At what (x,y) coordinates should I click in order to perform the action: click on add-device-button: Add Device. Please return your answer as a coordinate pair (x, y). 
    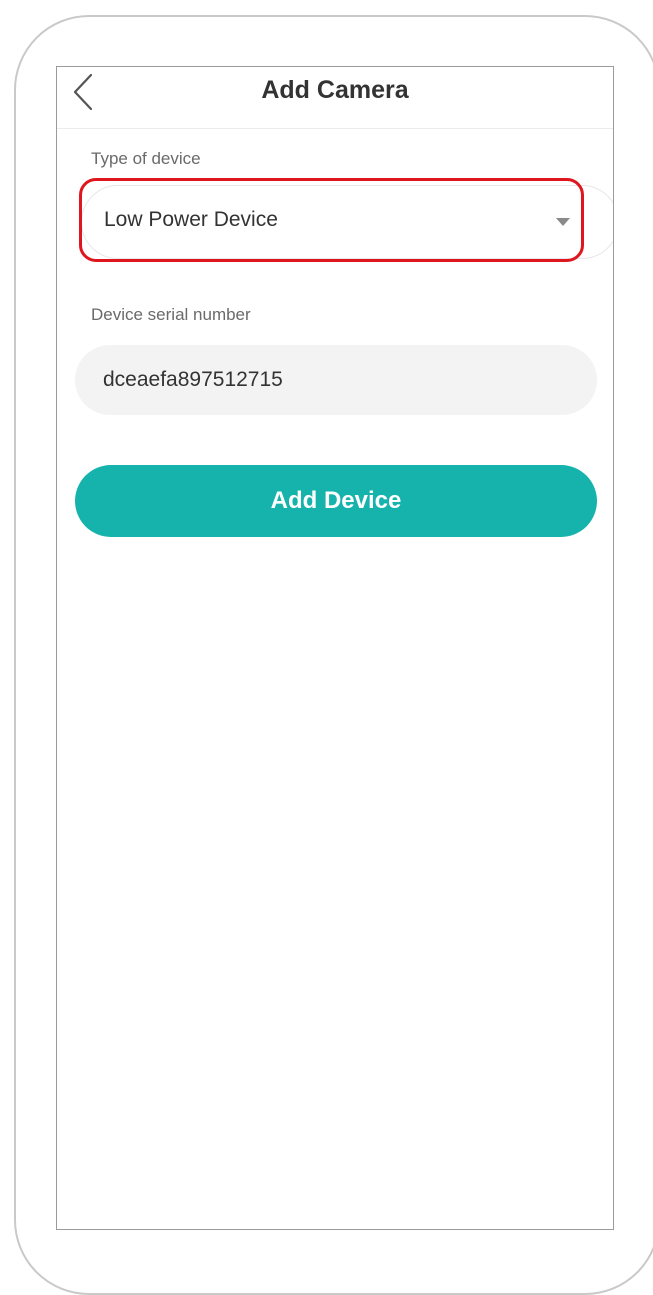
    Looking at the image, I should click on (336, 501).